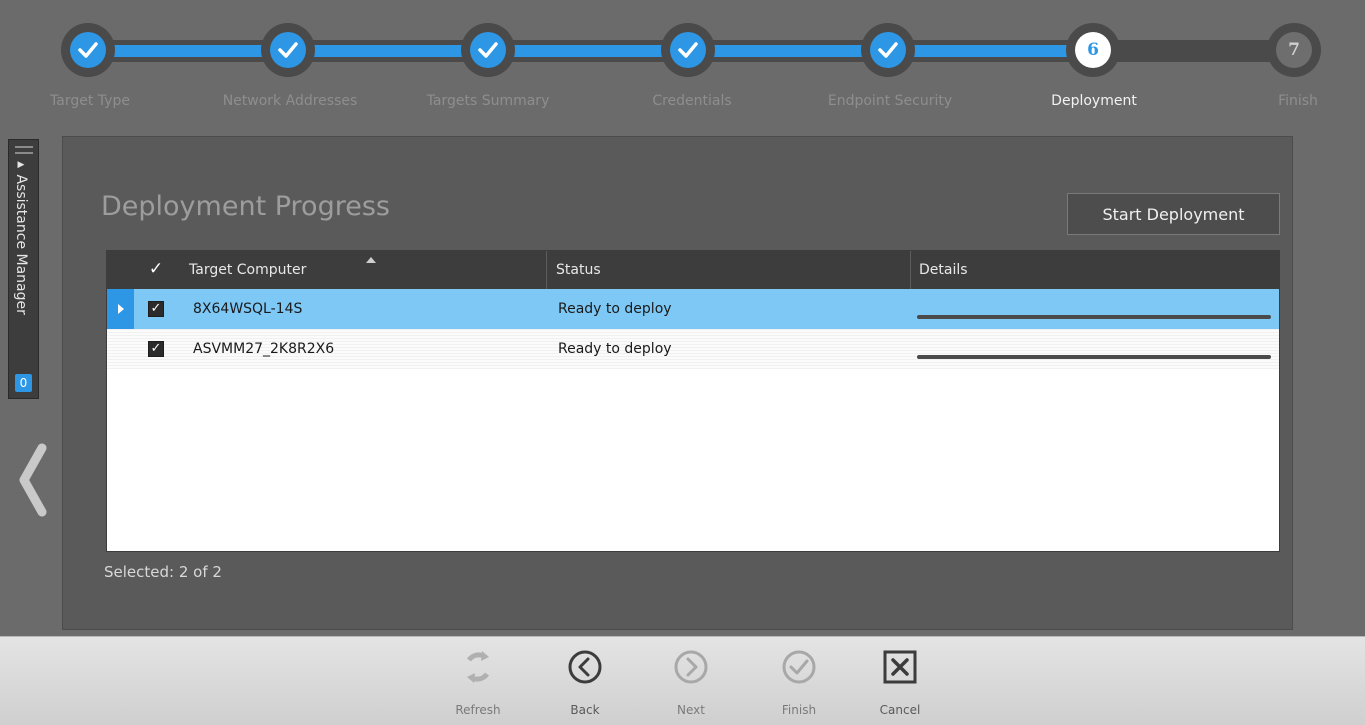 This screenshot has width=1365, height=725. I want to click on refresh-icon, so click(478, 667).